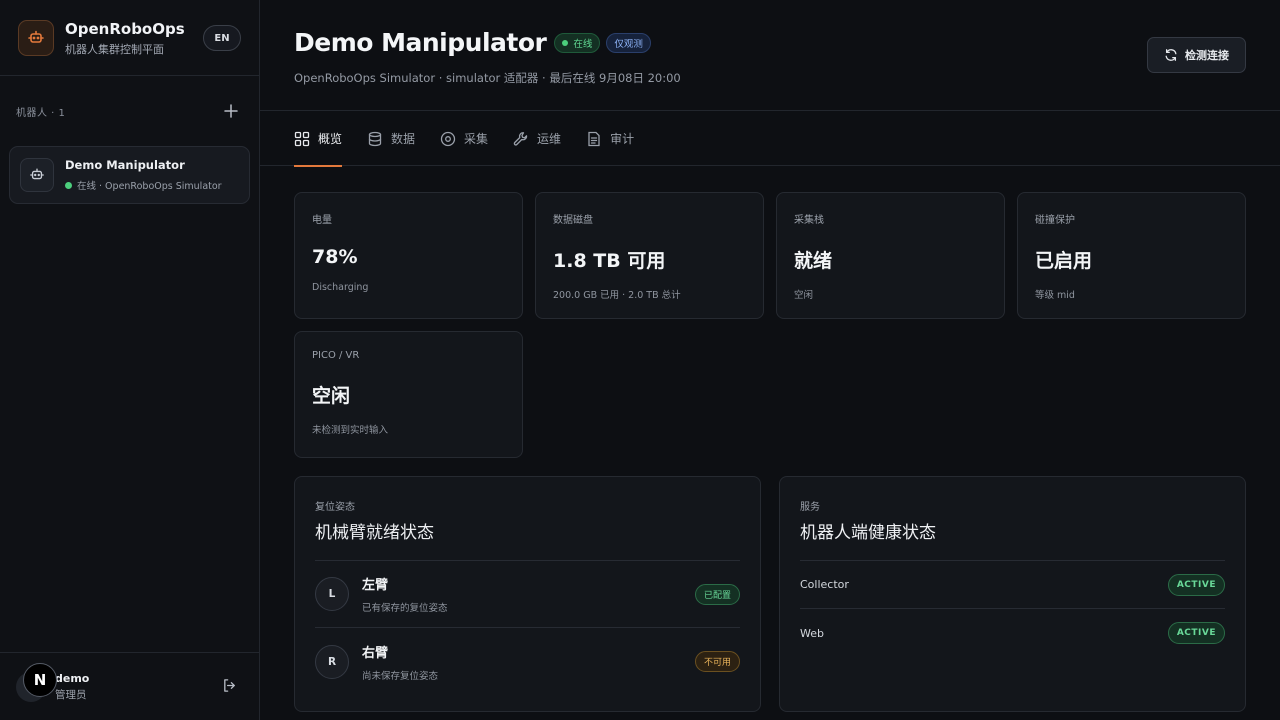 The image size is (1280, 720). I want to click on arm-avatar: L, so click(332, 594).